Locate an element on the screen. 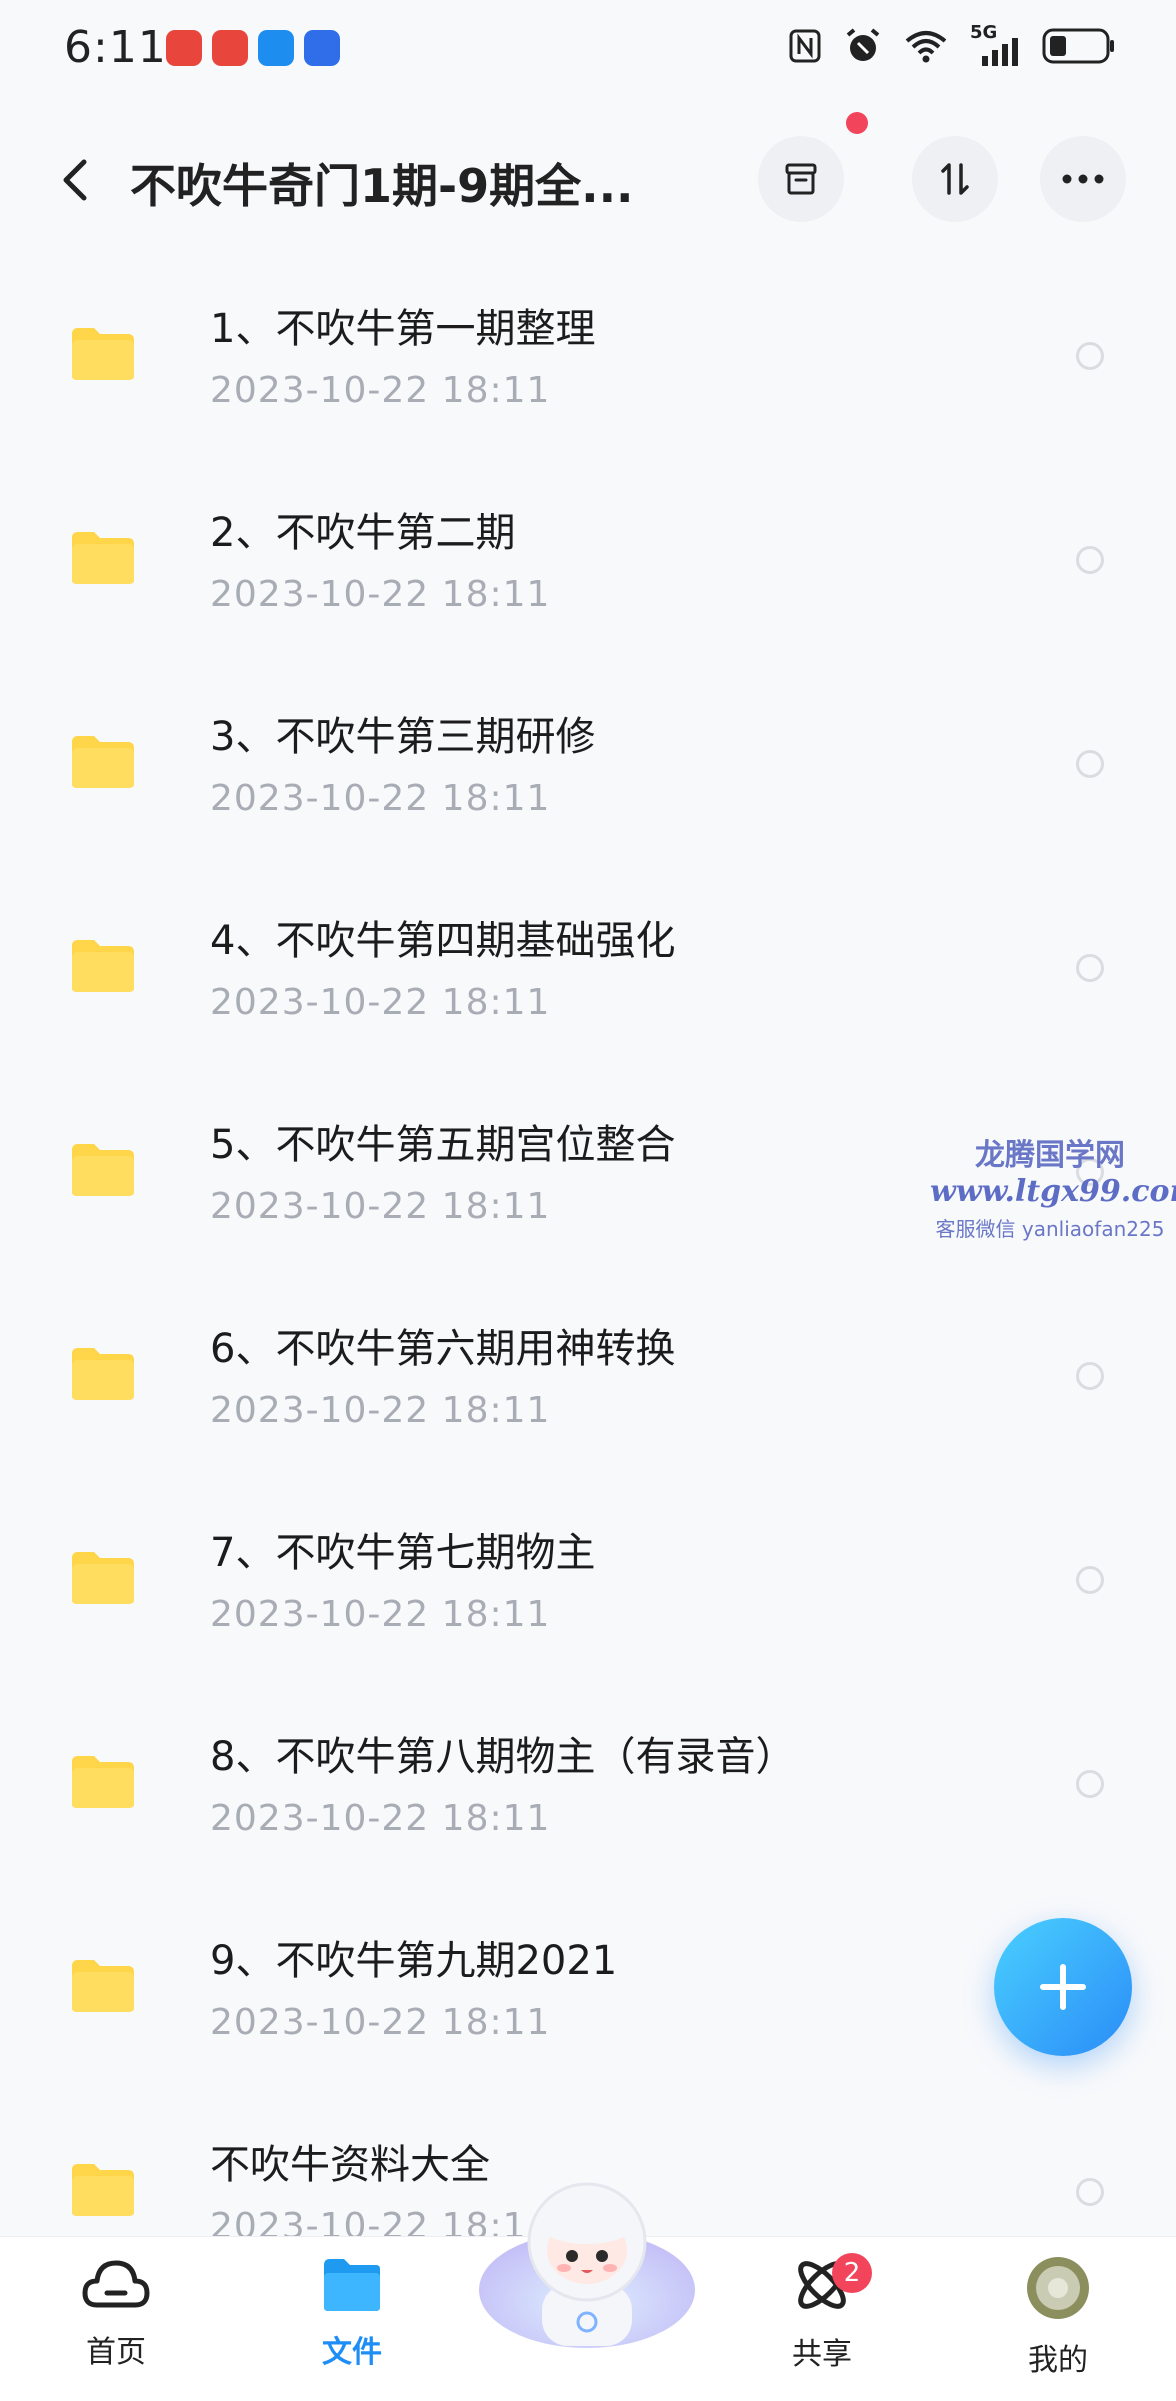  watermark-contact: 客服微信 yanliaofan225 is located at coordinates (1050, 1229).